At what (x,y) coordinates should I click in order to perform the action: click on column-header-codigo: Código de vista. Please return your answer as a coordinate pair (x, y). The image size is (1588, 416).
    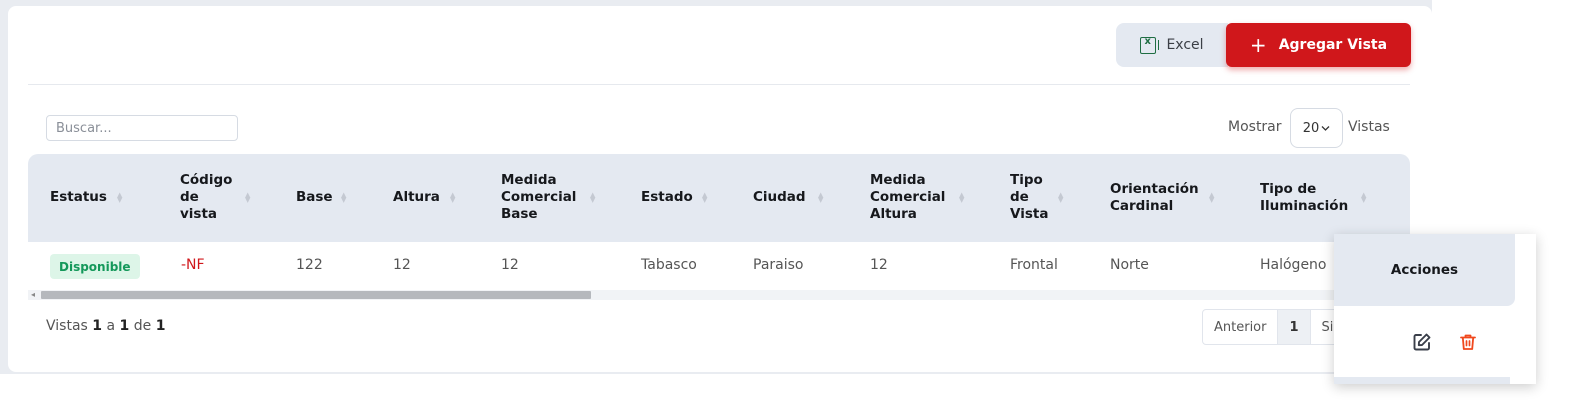
    Looking at the image, I should click on (206, 197).